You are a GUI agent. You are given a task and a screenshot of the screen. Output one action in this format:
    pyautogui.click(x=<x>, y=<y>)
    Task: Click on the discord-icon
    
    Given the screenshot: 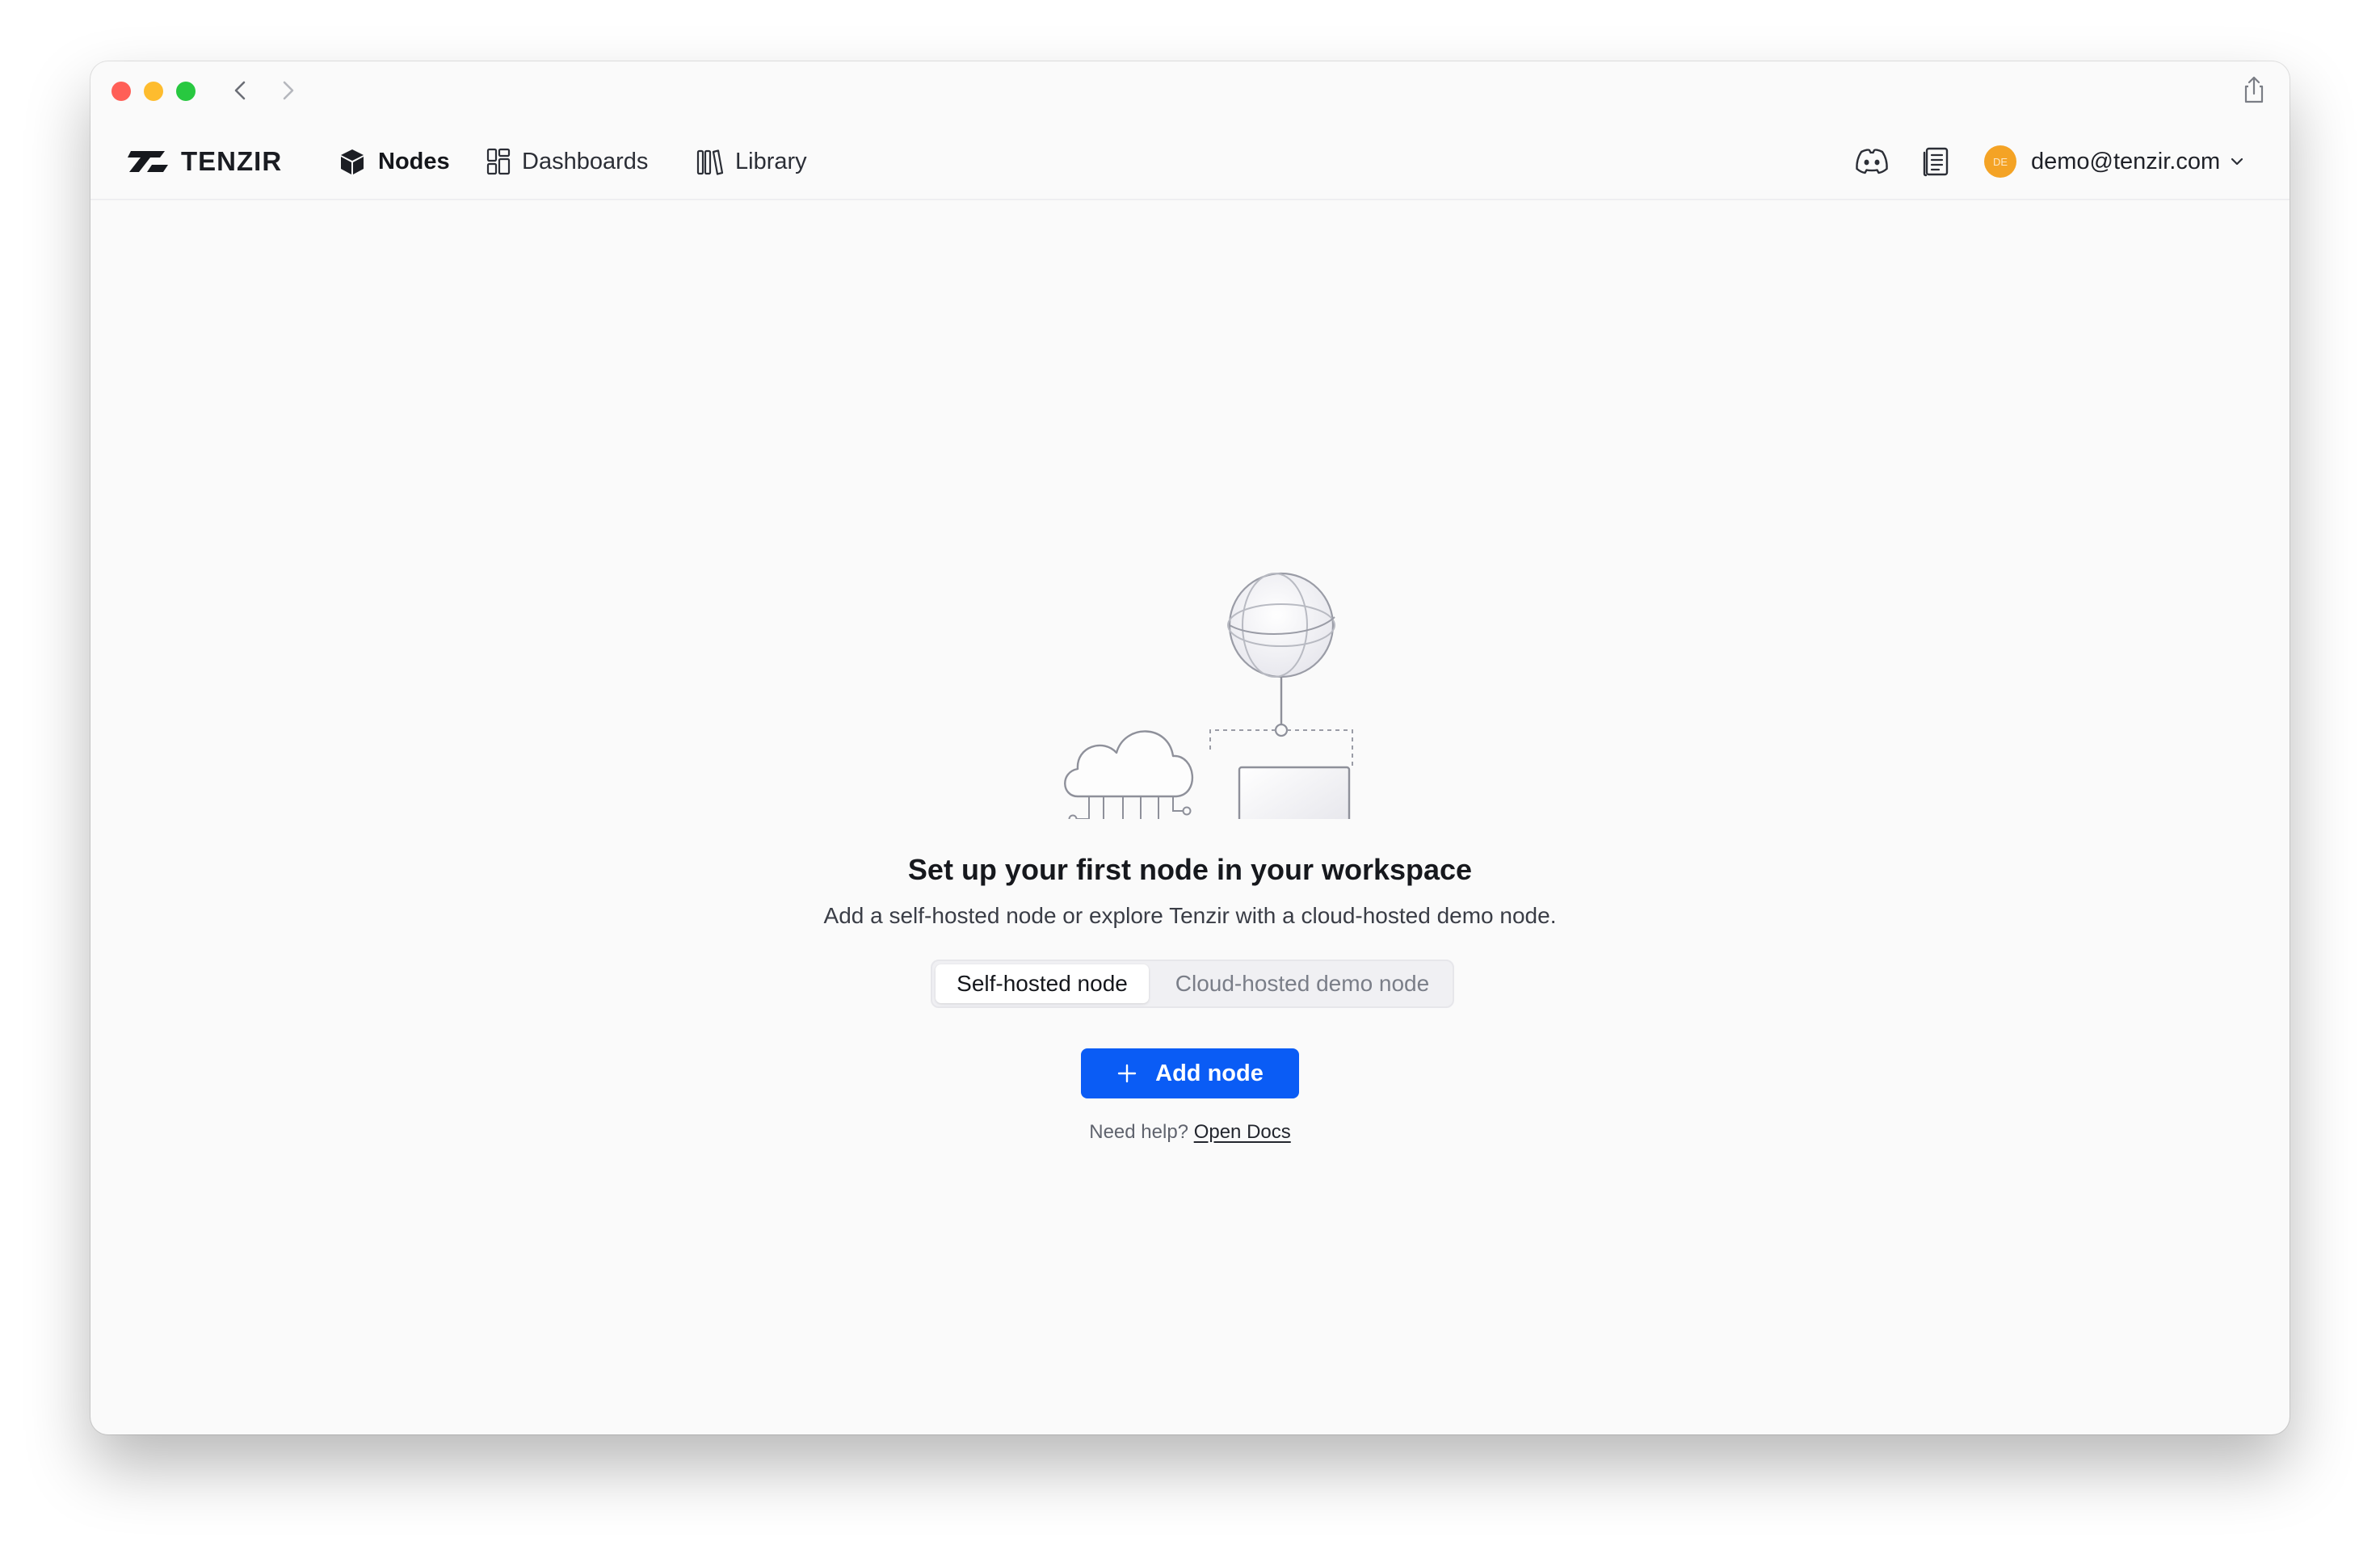 What is the action you would take?
    pyautogui.click(x=1872, y=161)
    